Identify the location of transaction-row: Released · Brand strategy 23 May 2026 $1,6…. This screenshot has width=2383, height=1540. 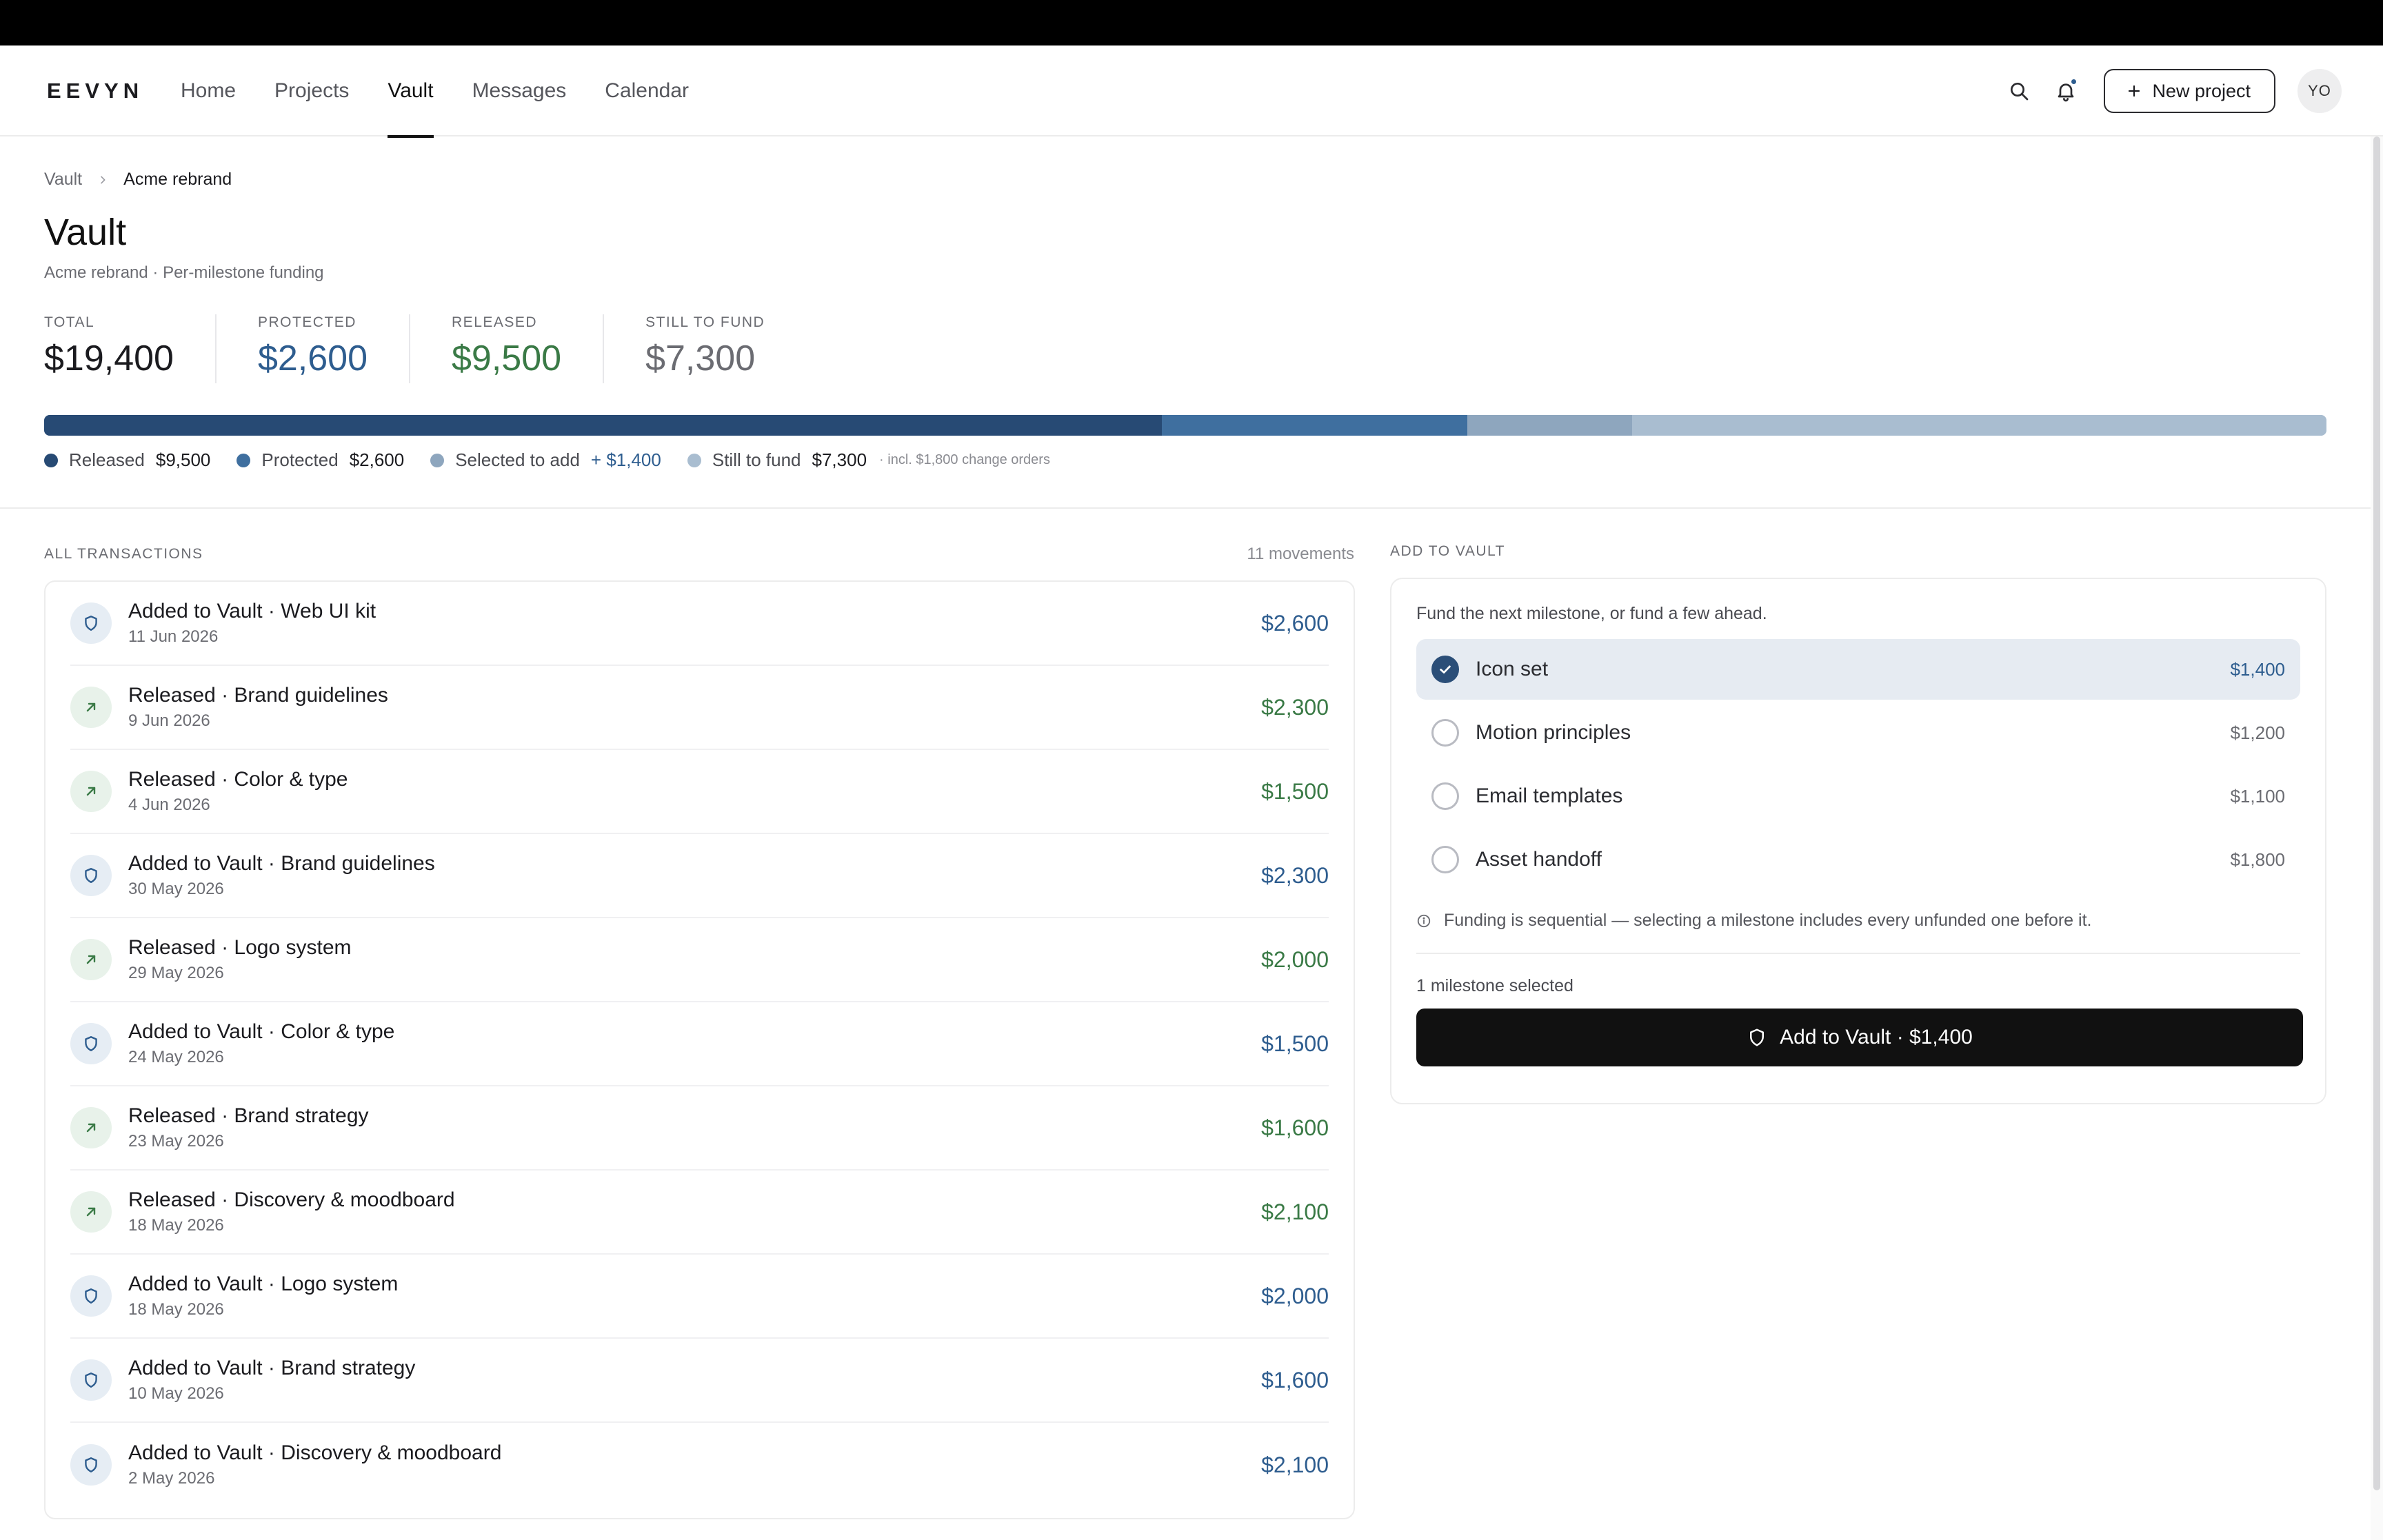
(699, 1129).